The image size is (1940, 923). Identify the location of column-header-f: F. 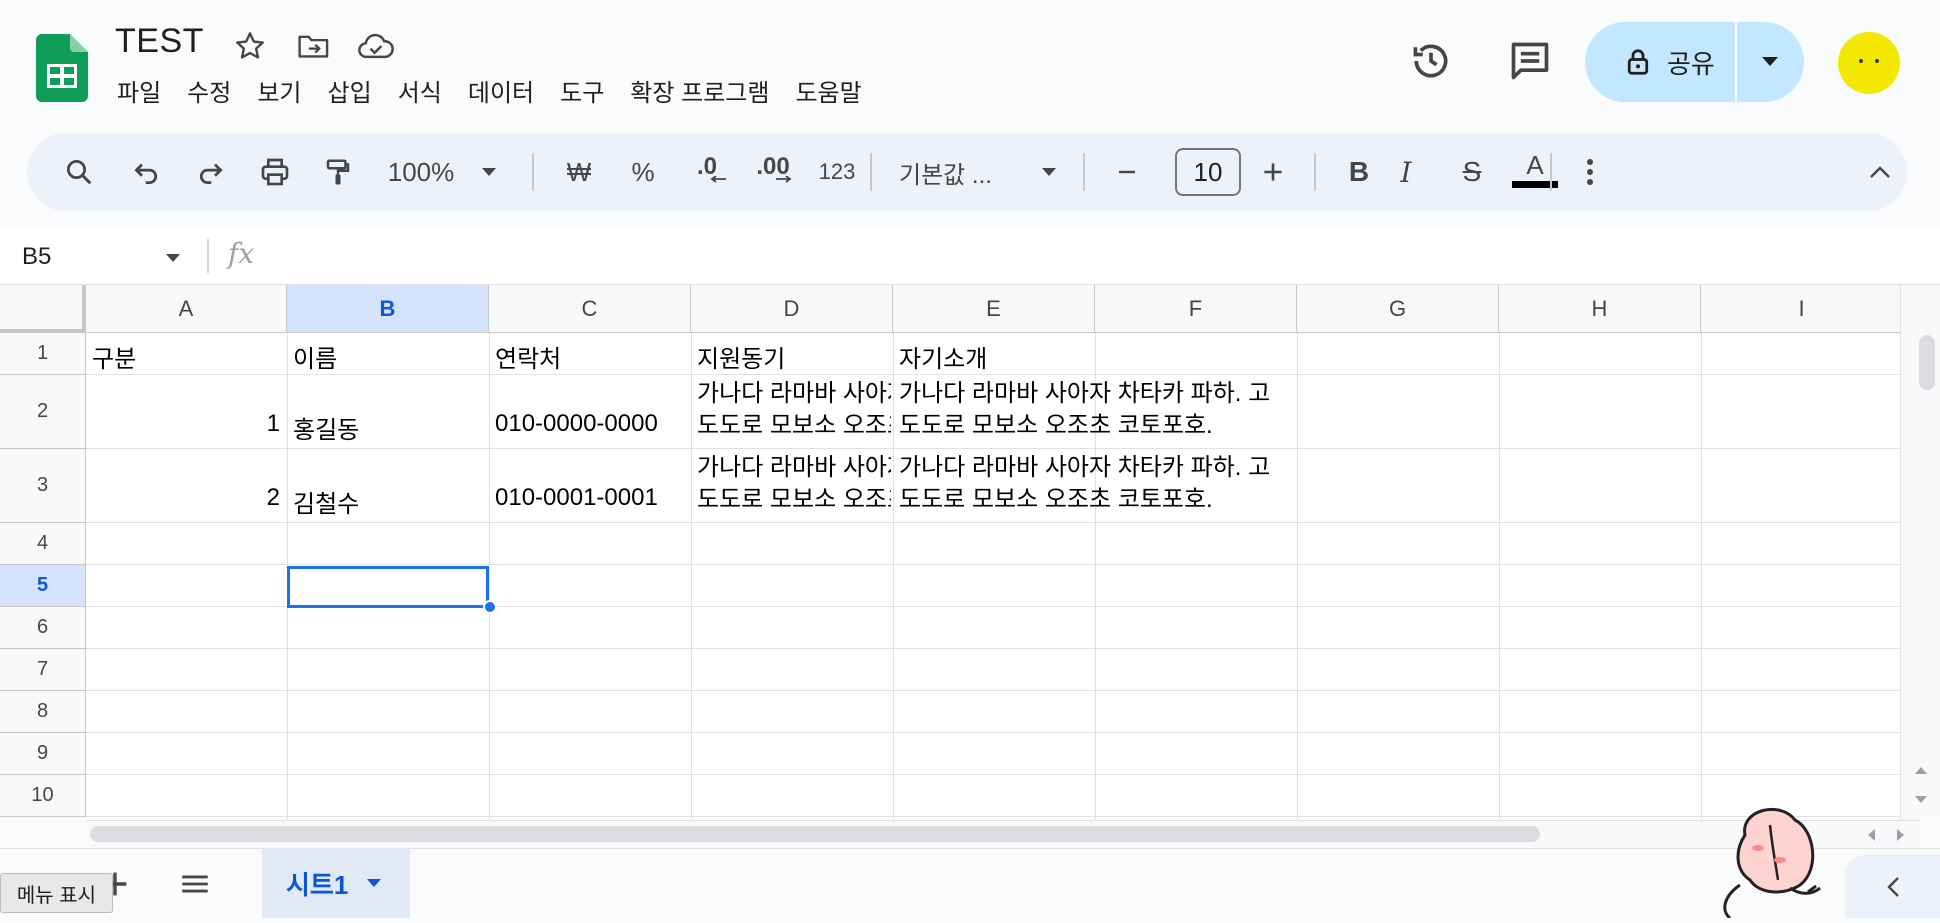
(1196, 309).